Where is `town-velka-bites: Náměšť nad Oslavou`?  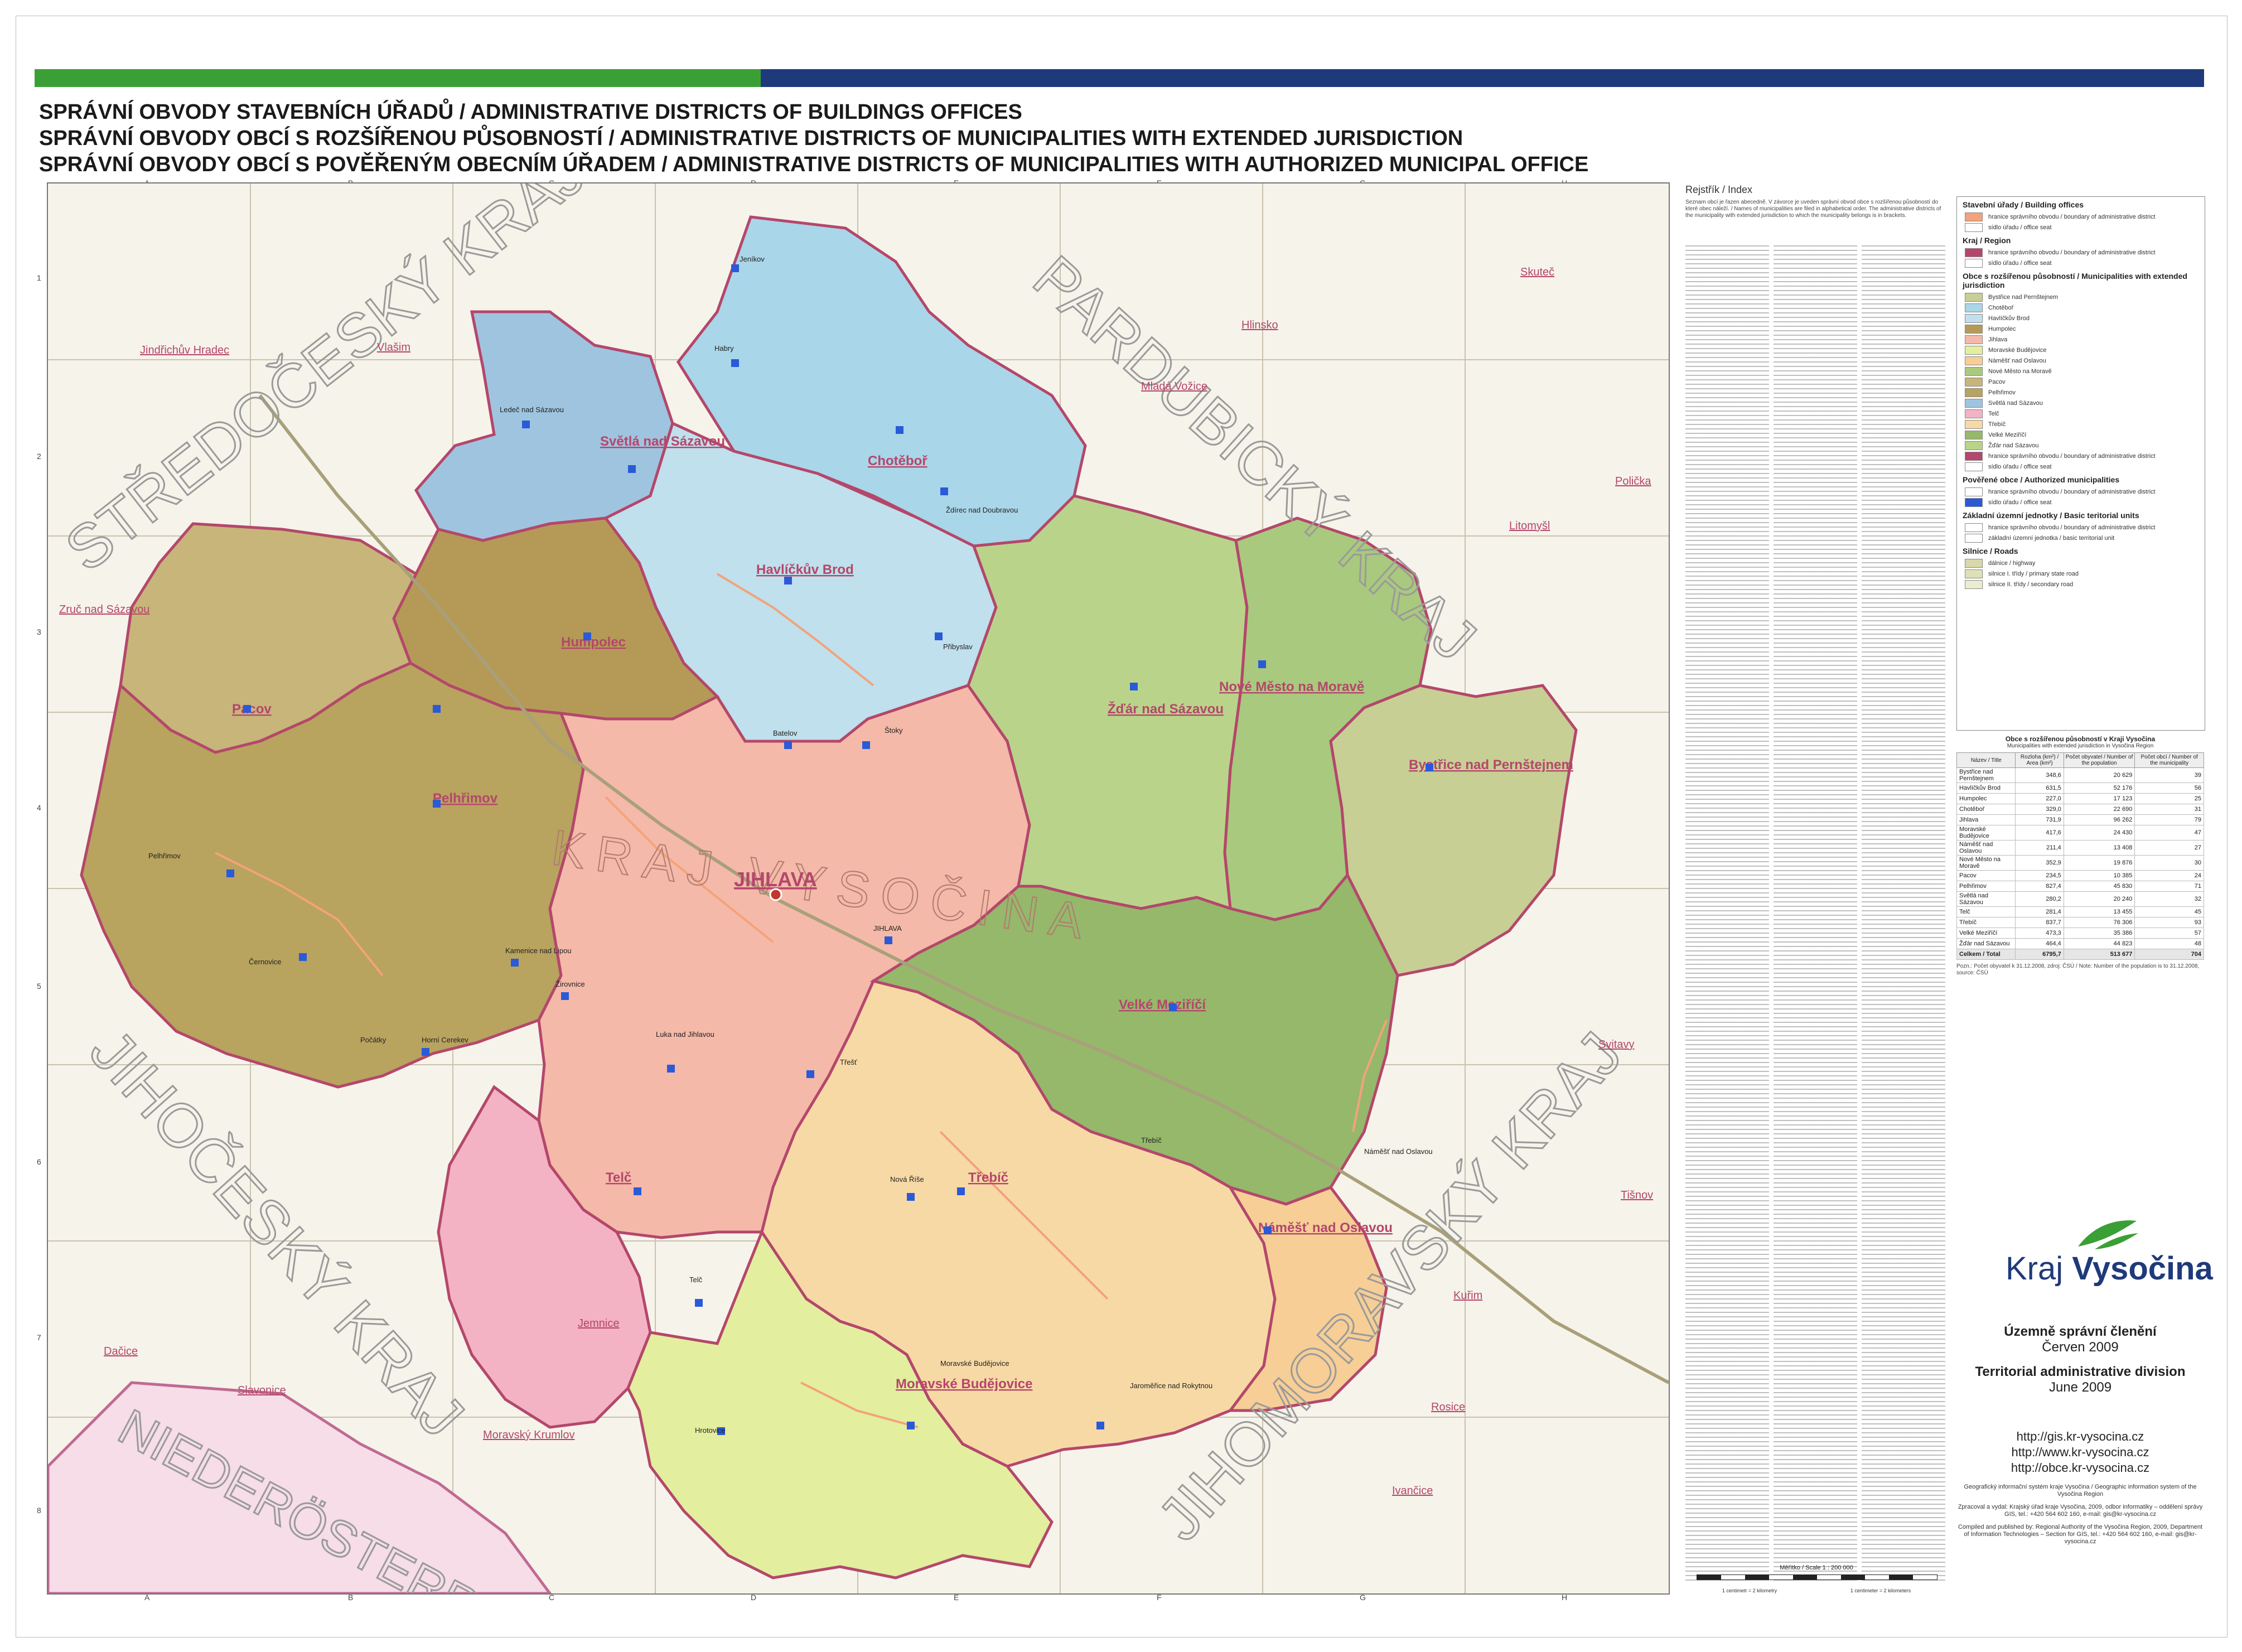 town-velka-bites: Náměšť nad Oslavou is located at coordinates (1398, 1151).